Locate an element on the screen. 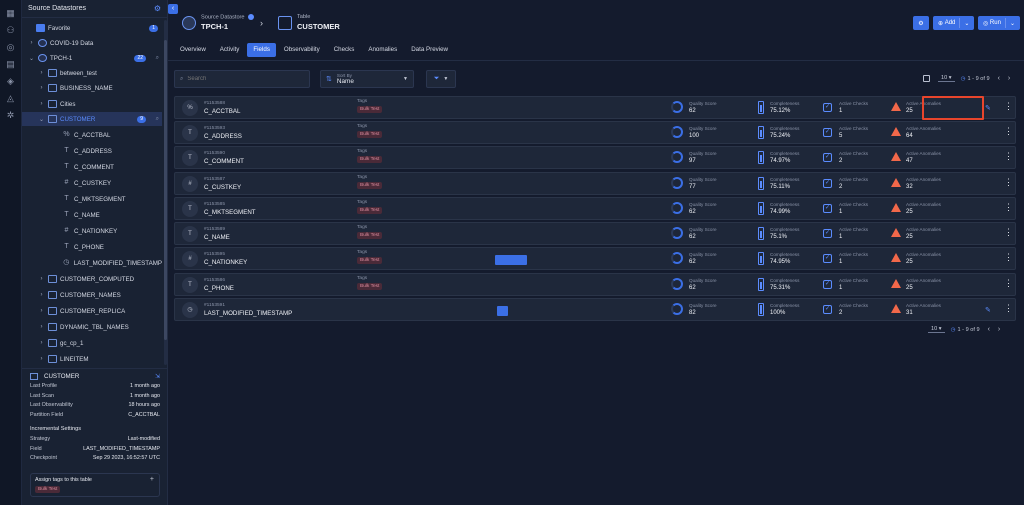 The height and width of the screenshot is (505, 1024). add-button: ⊕ Add ⌄ is located at coordinates (954, 23).